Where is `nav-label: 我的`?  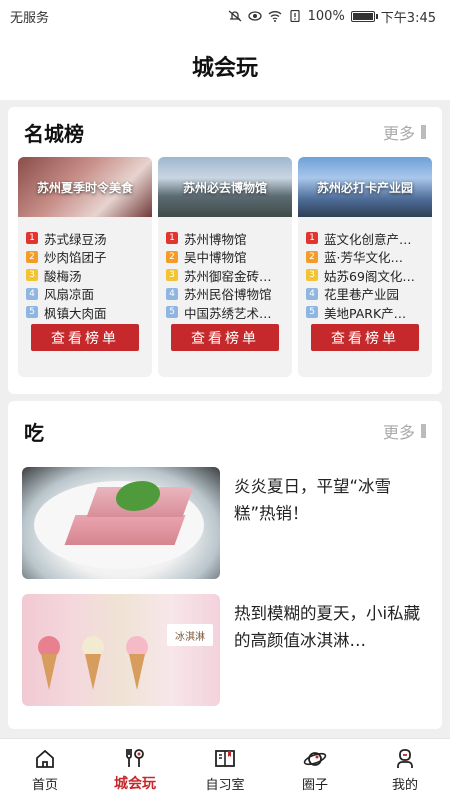
nav-label: 我的 is located at coordinates (404, 785).